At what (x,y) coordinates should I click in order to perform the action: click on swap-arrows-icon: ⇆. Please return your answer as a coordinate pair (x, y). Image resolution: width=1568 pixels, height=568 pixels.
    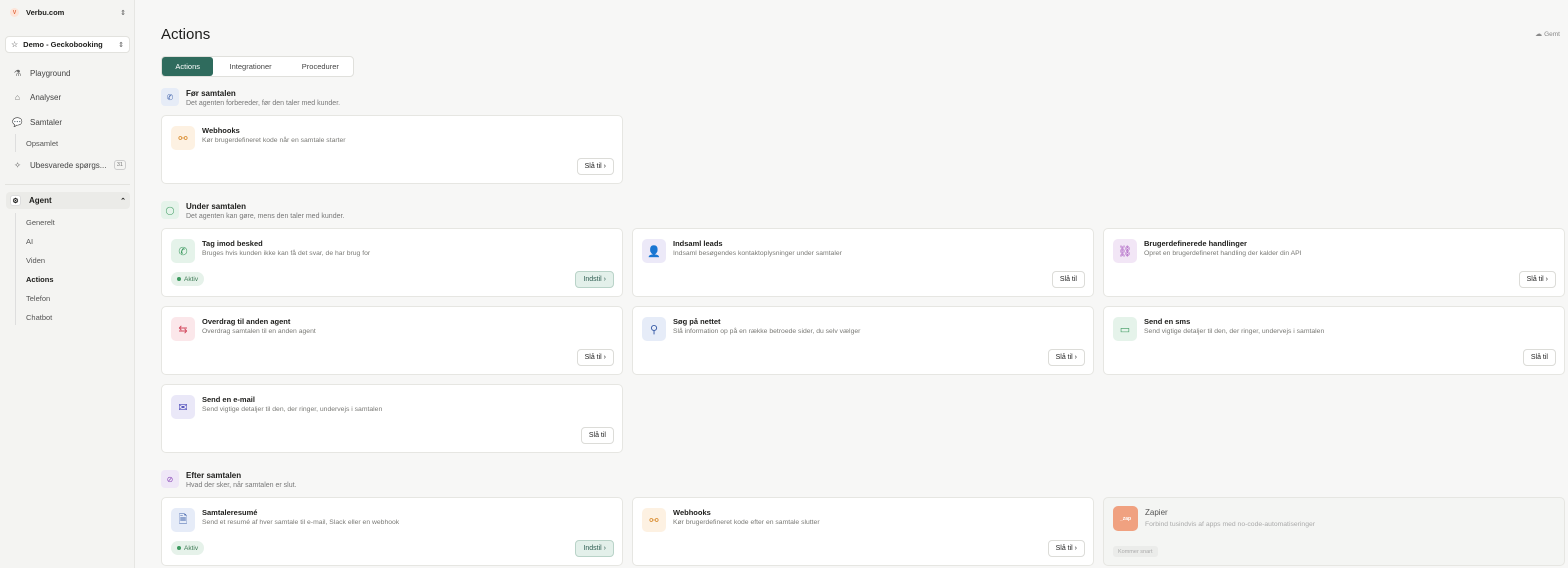
    Looking at the image, I should click on (183, 329).